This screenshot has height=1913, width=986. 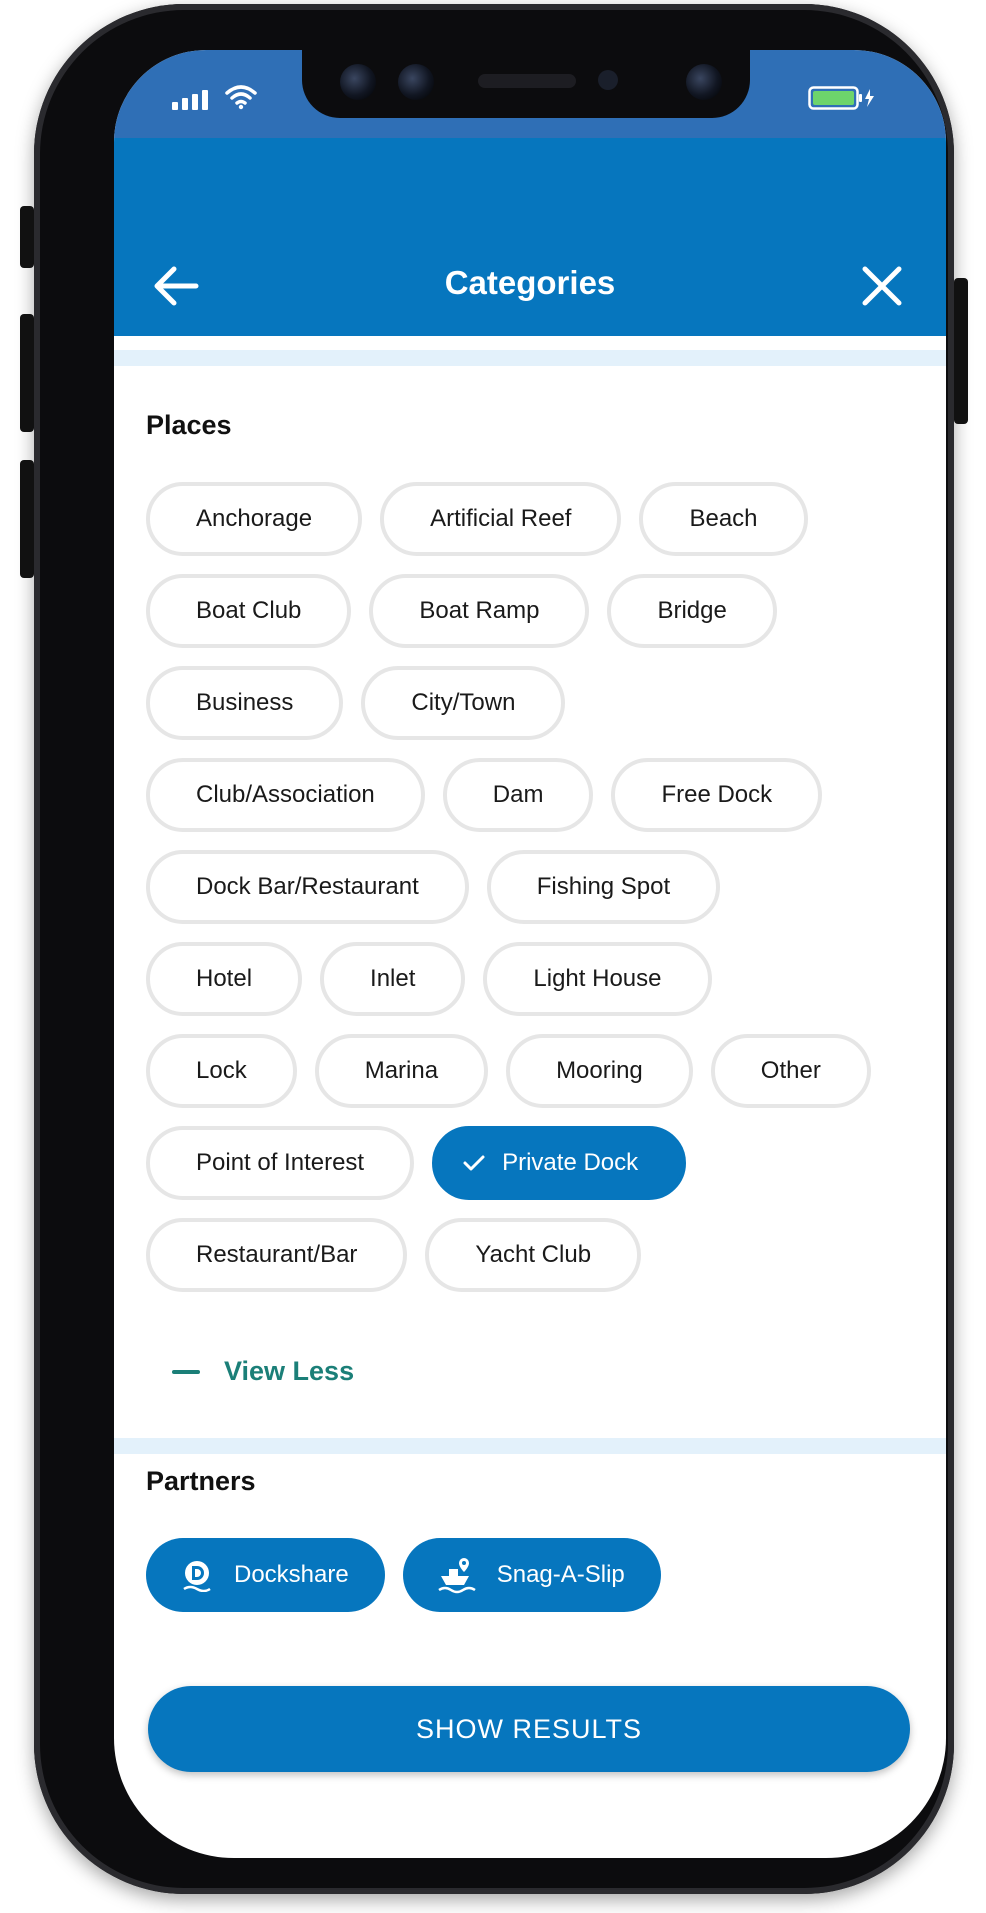 I want to click on category-chip-inlet: Inlet, so click(x=393, y=979).